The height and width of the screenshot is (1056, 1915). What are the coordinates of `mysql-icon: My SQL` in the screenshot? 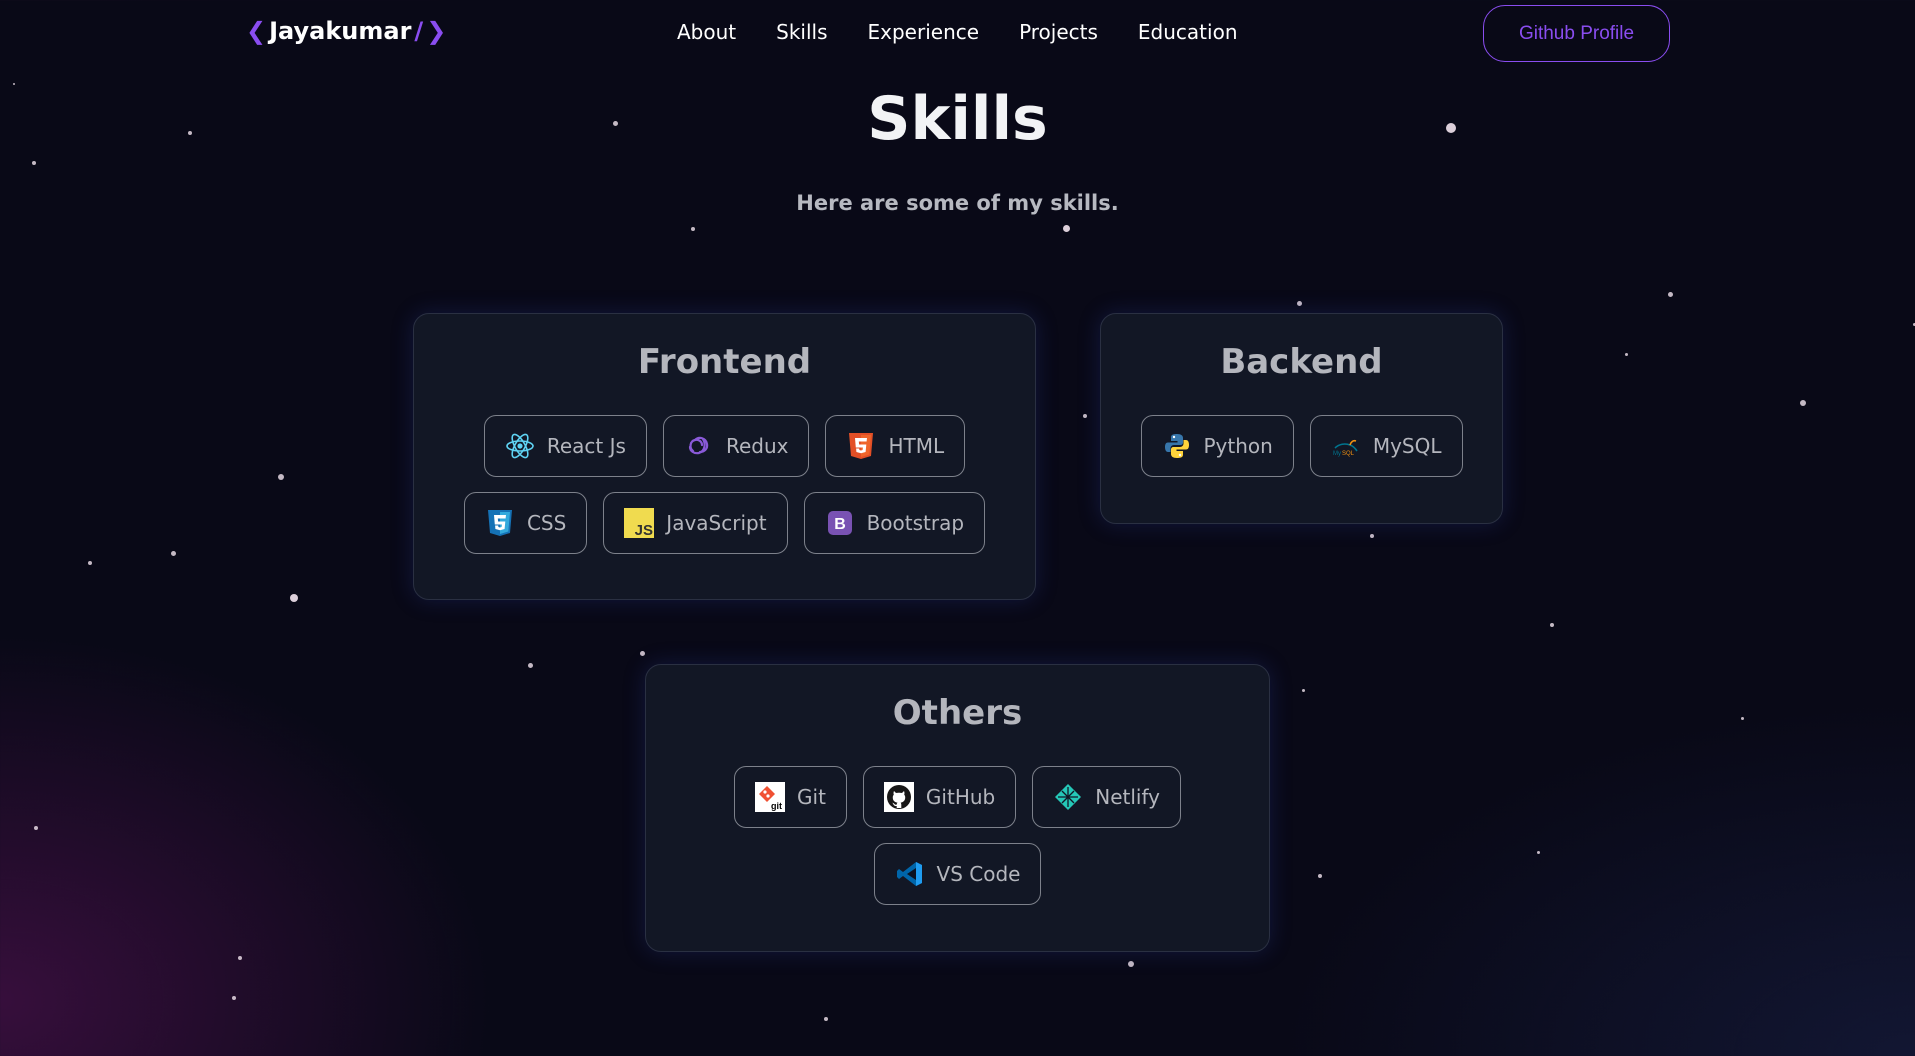 It's located at (1346, 446).